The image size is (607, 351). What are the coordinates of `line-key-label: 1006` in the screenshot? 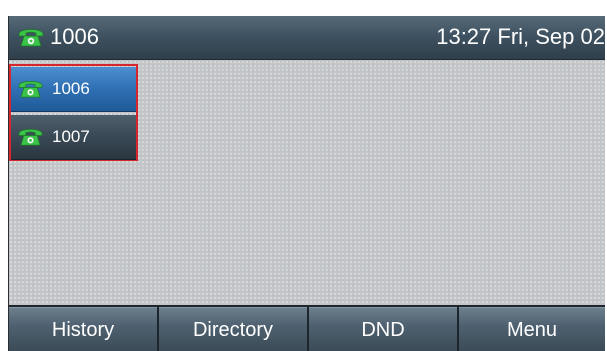 It's located at (71, 88).